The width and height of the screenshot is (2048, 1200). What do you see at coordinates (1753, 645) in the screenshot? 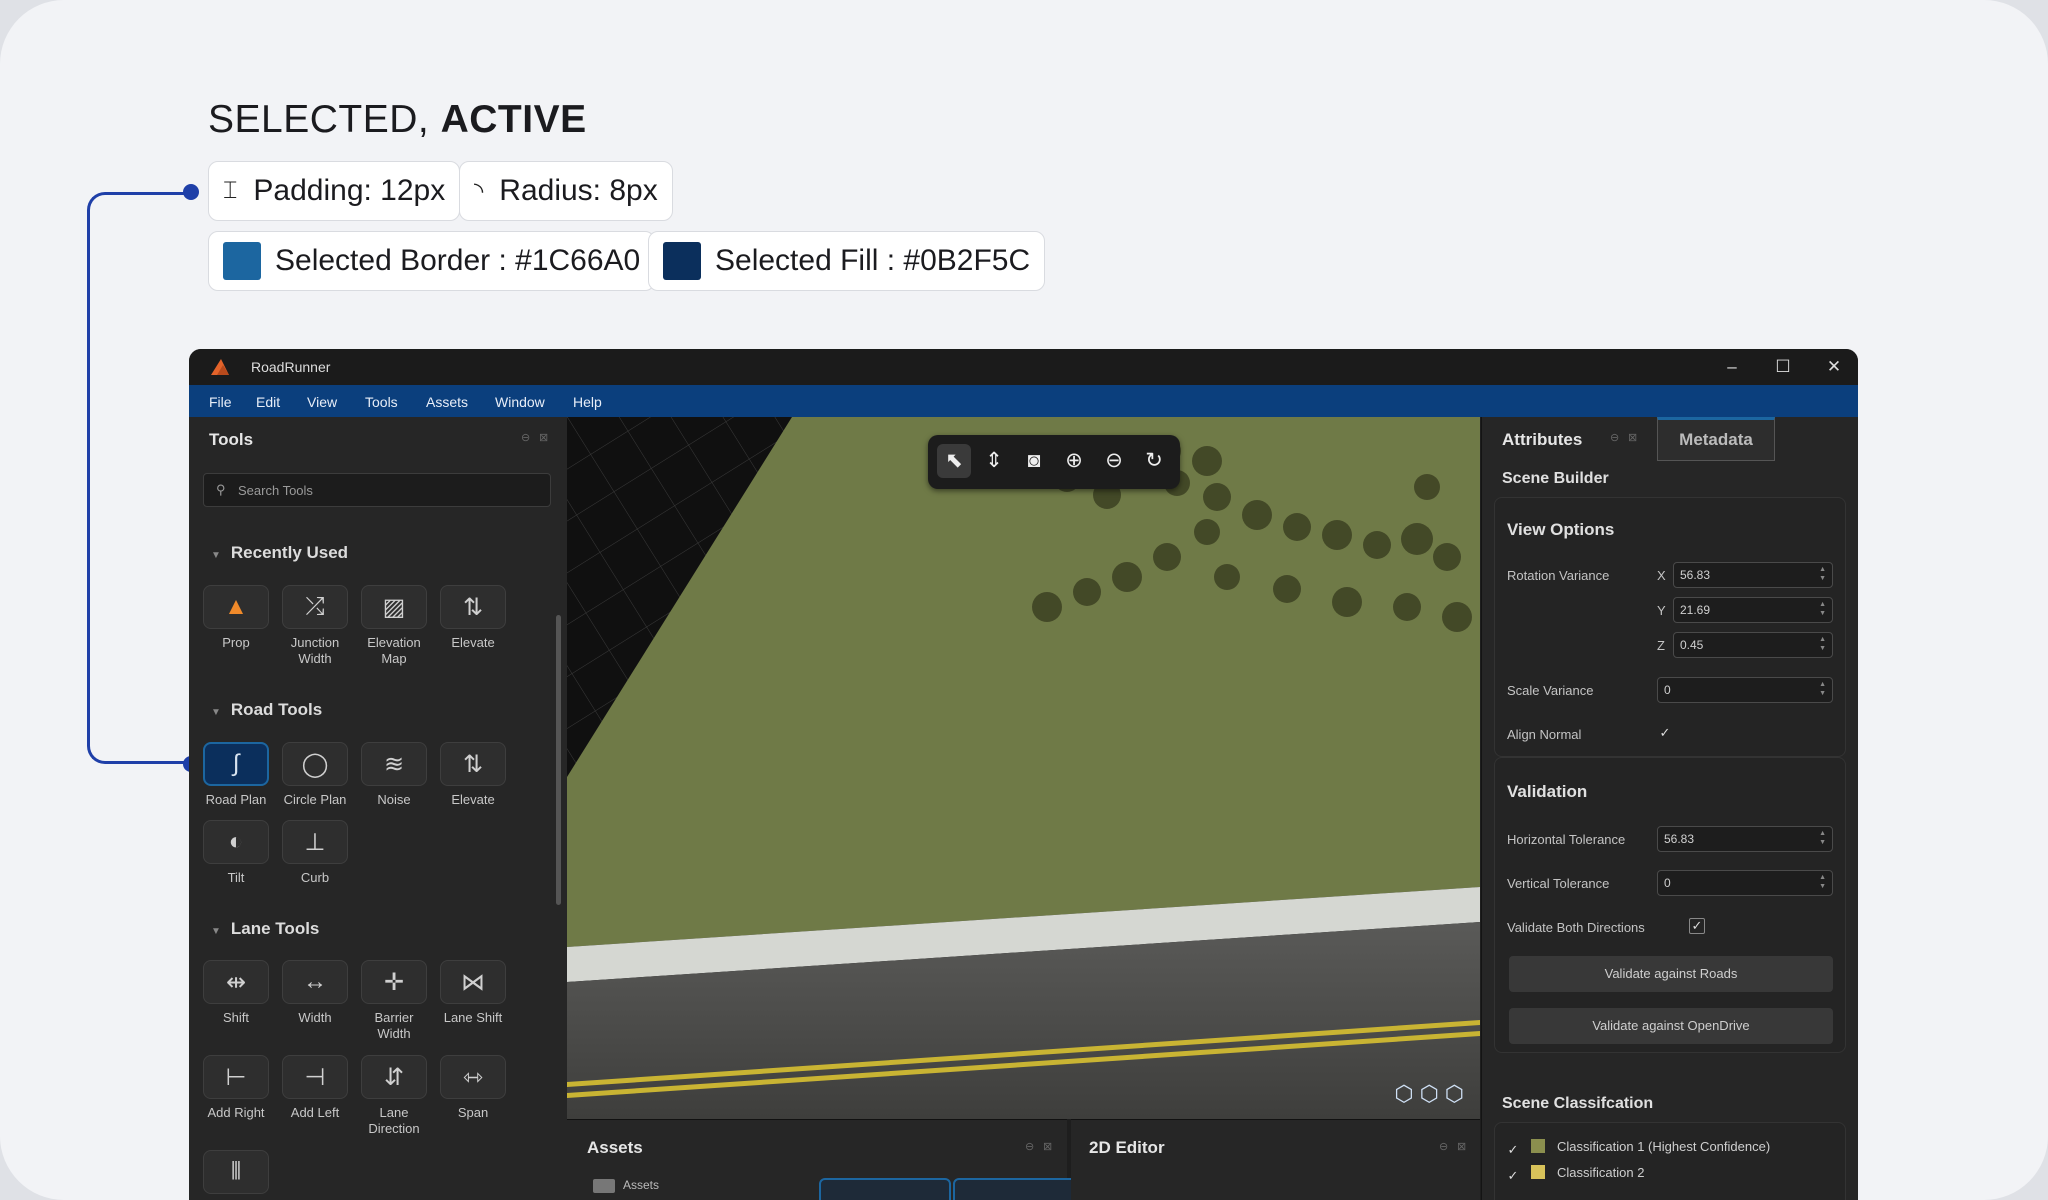
I see `rotation-z-input: 0.45 ▲ ▼` at bounding box center [1753, 645].